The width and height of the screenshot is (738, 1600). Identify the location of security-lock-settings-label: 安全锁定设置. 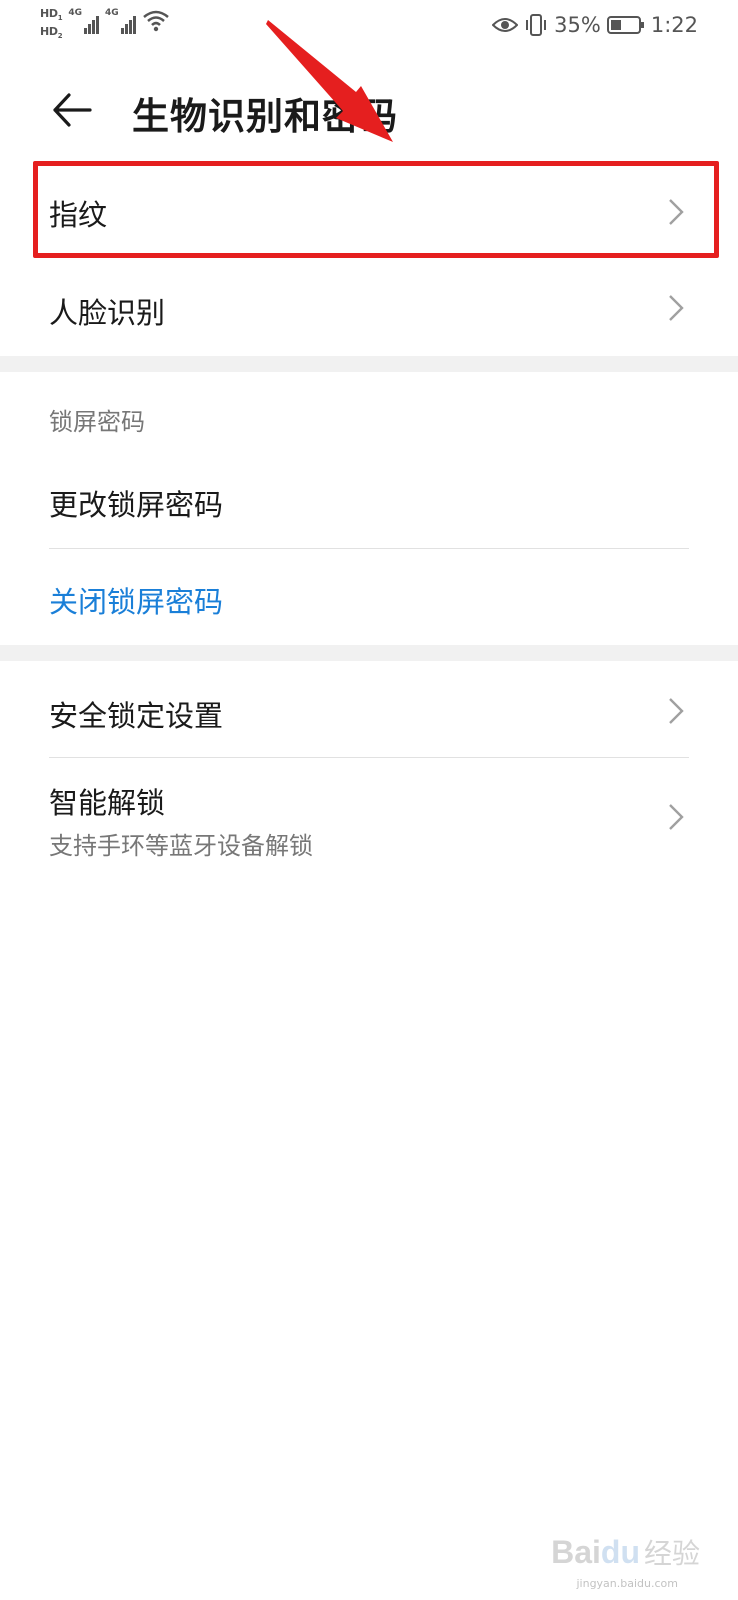
(136, 716).